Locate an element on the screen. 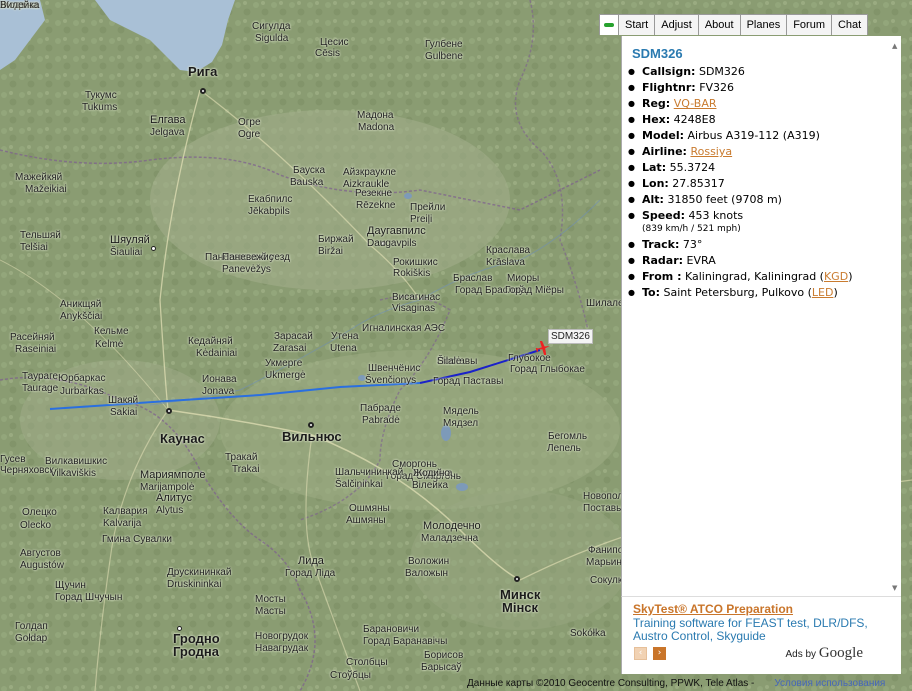 The height and width of the screenshot is (691, 912). map-place-label: Мажейкяй is located at coordinates (39, 177).